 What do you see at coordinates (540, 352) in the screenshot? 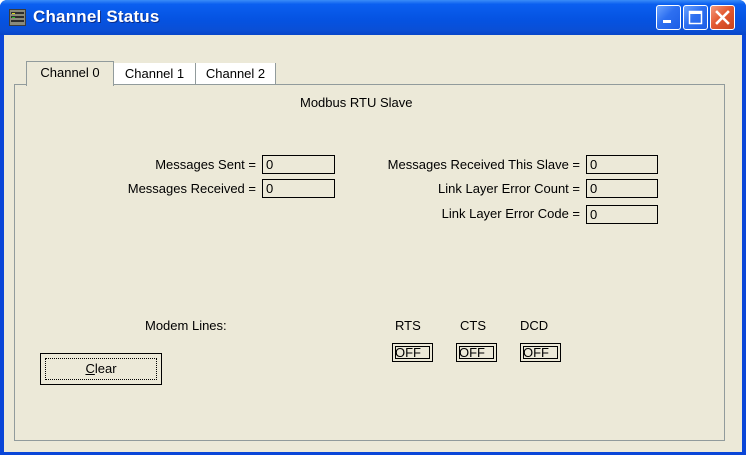
I see `dcd-indicator: OFF` at bounding box center [540, 352].